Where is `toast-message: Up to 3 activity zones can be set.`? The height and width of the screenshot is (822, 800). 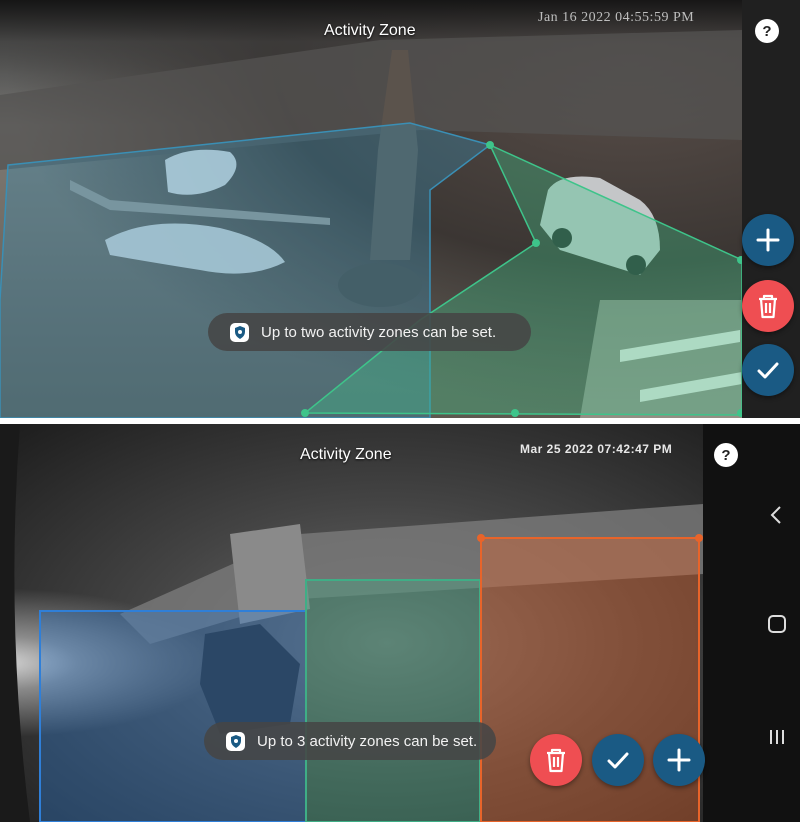
toast-message: Up to 3 activity zones can be set. is located at coordinates (367, 741).